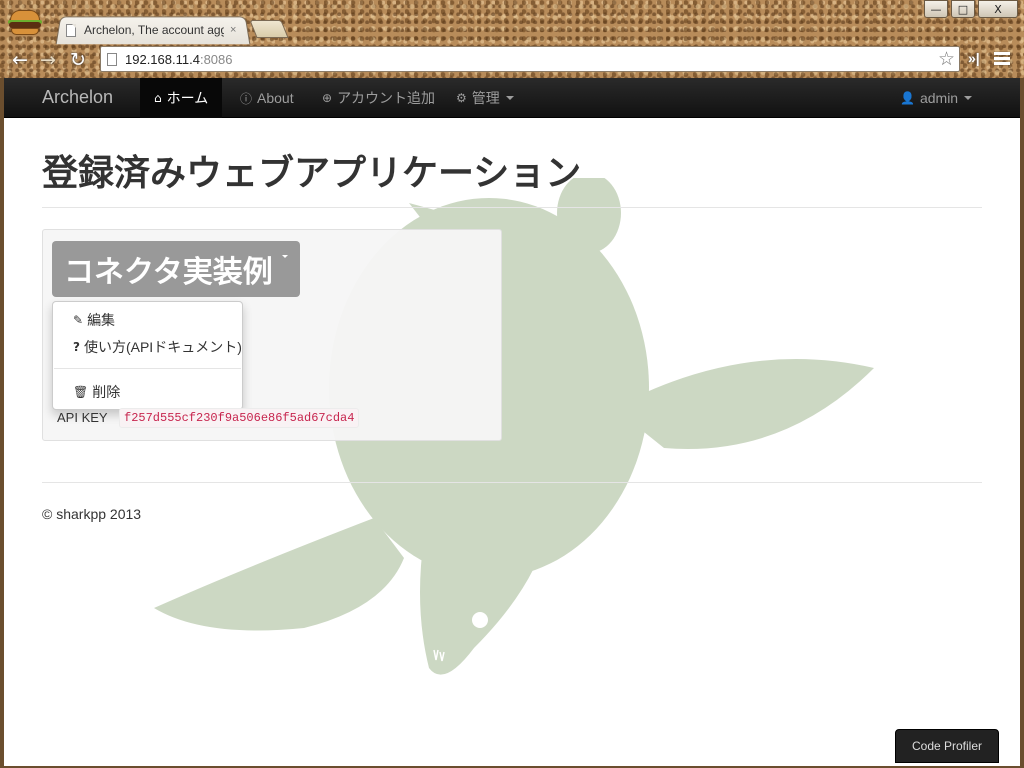  What do you see at coordinates (92, 514) in the screenshot?
I see `footer-copyright: © sharkpp 2013` at bounding box center [92, 514].